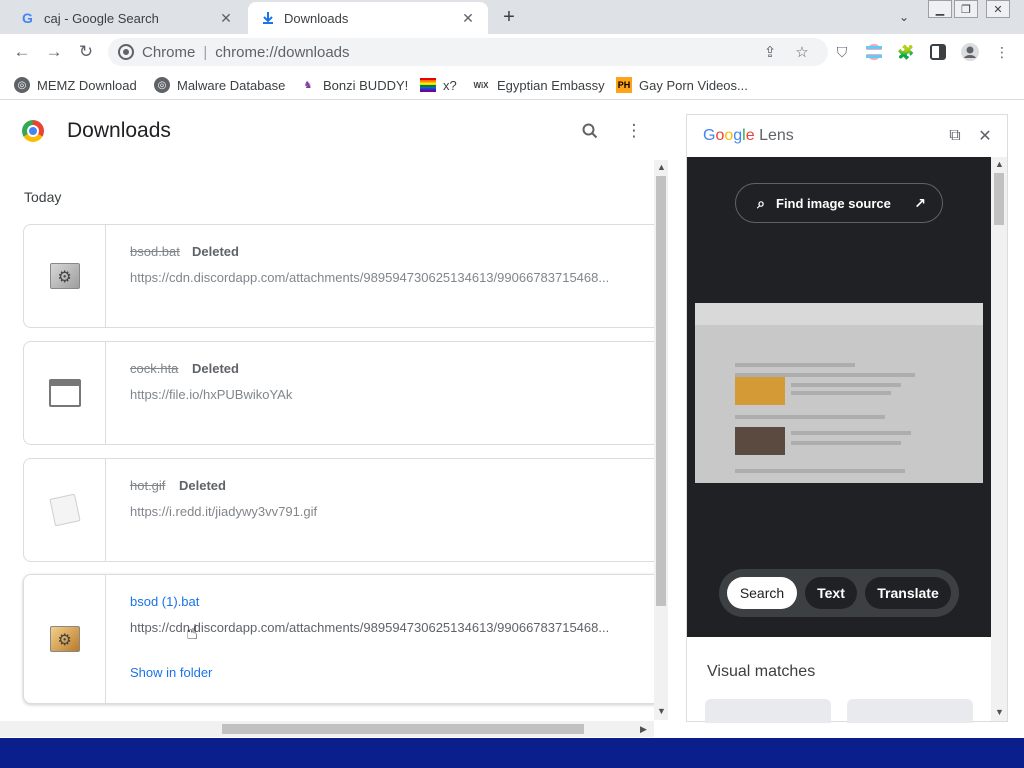 The image size is (1024, 768). I want to click on menu-dots-icon: ⋮, so click(1002, 52).